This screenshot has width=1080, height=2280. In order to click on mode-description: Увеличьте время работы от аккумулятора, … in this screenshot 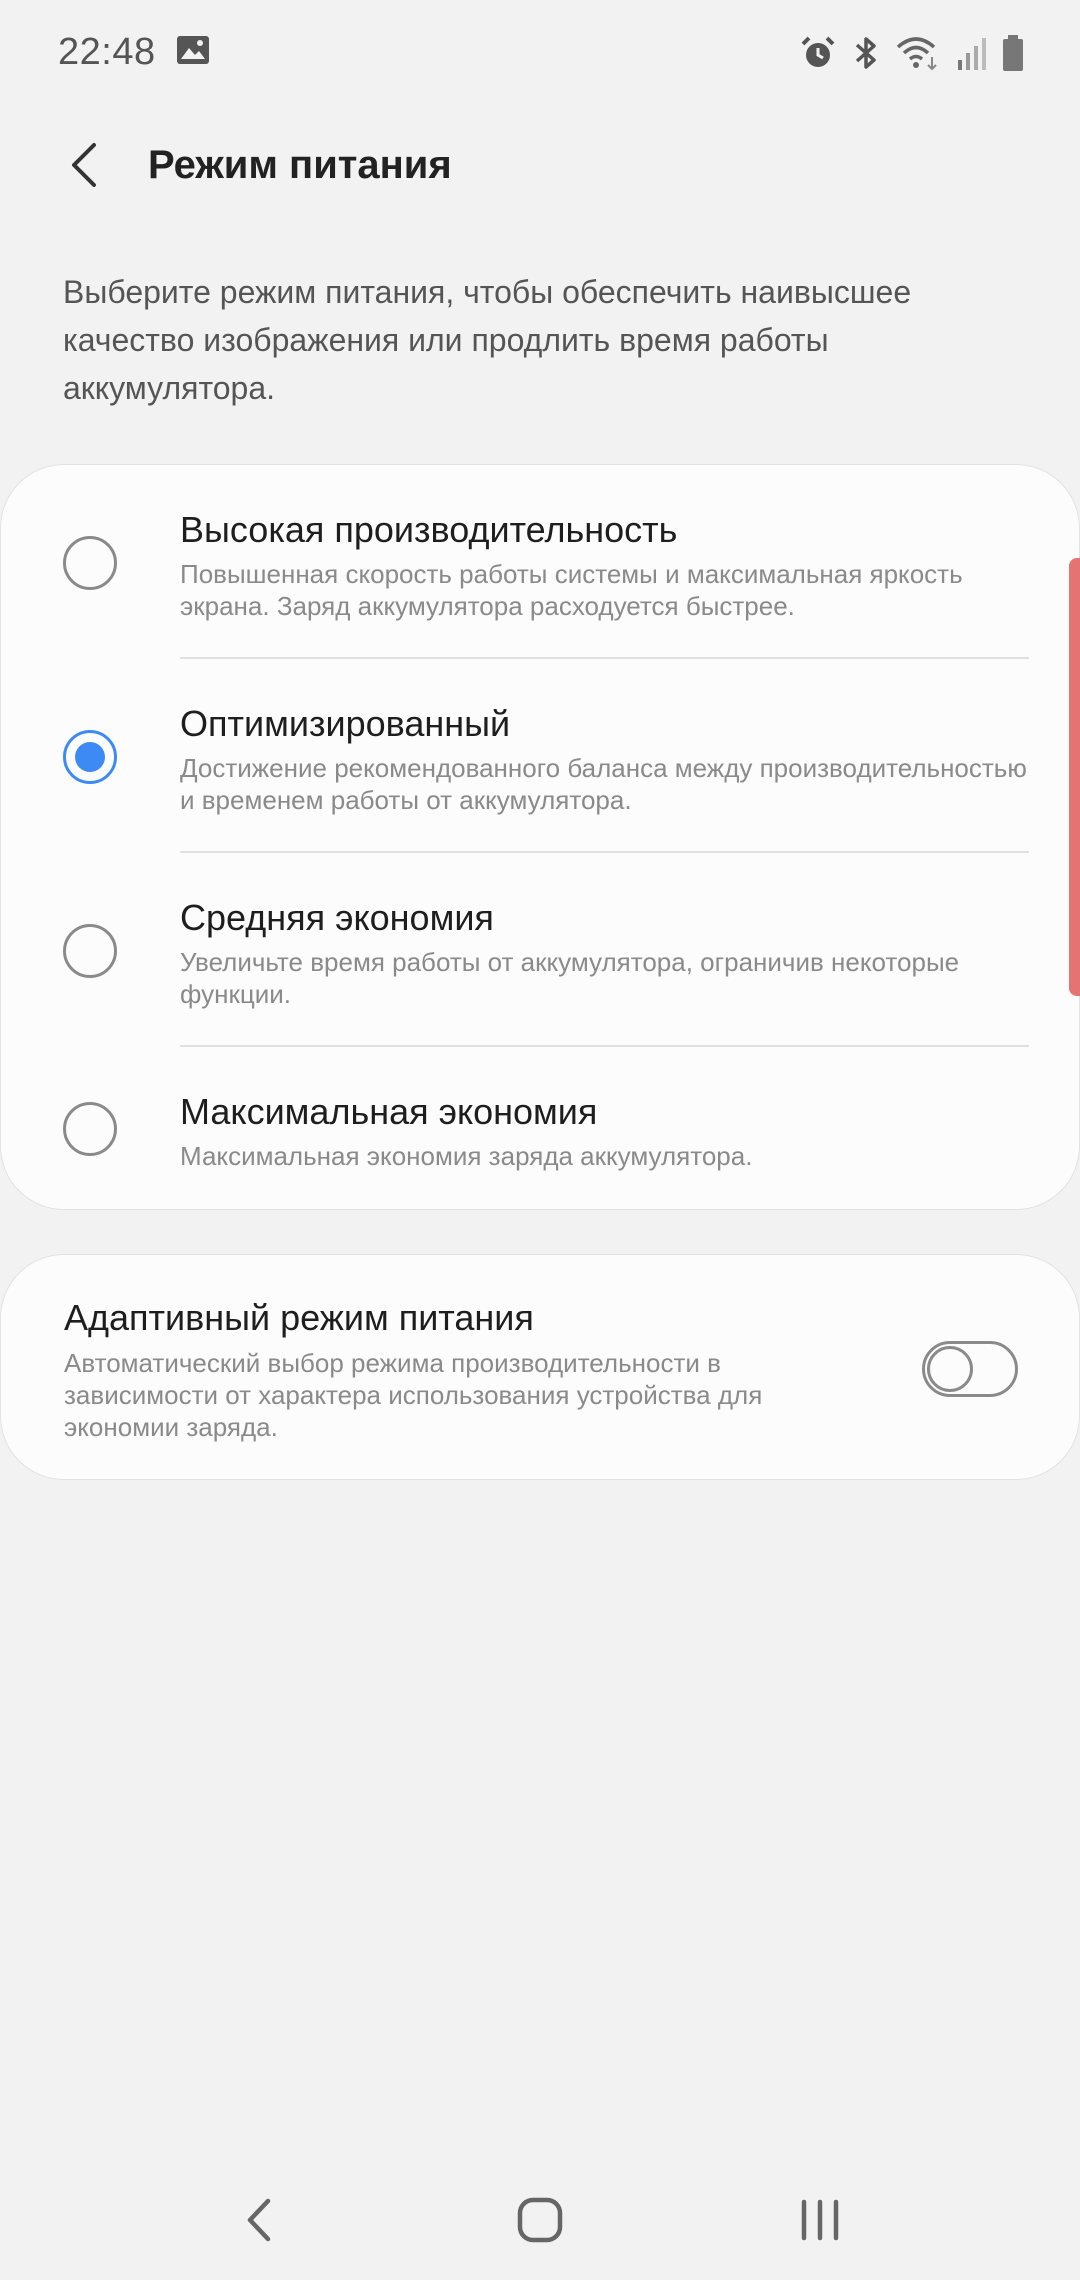, I will do `click(570, 978)`.